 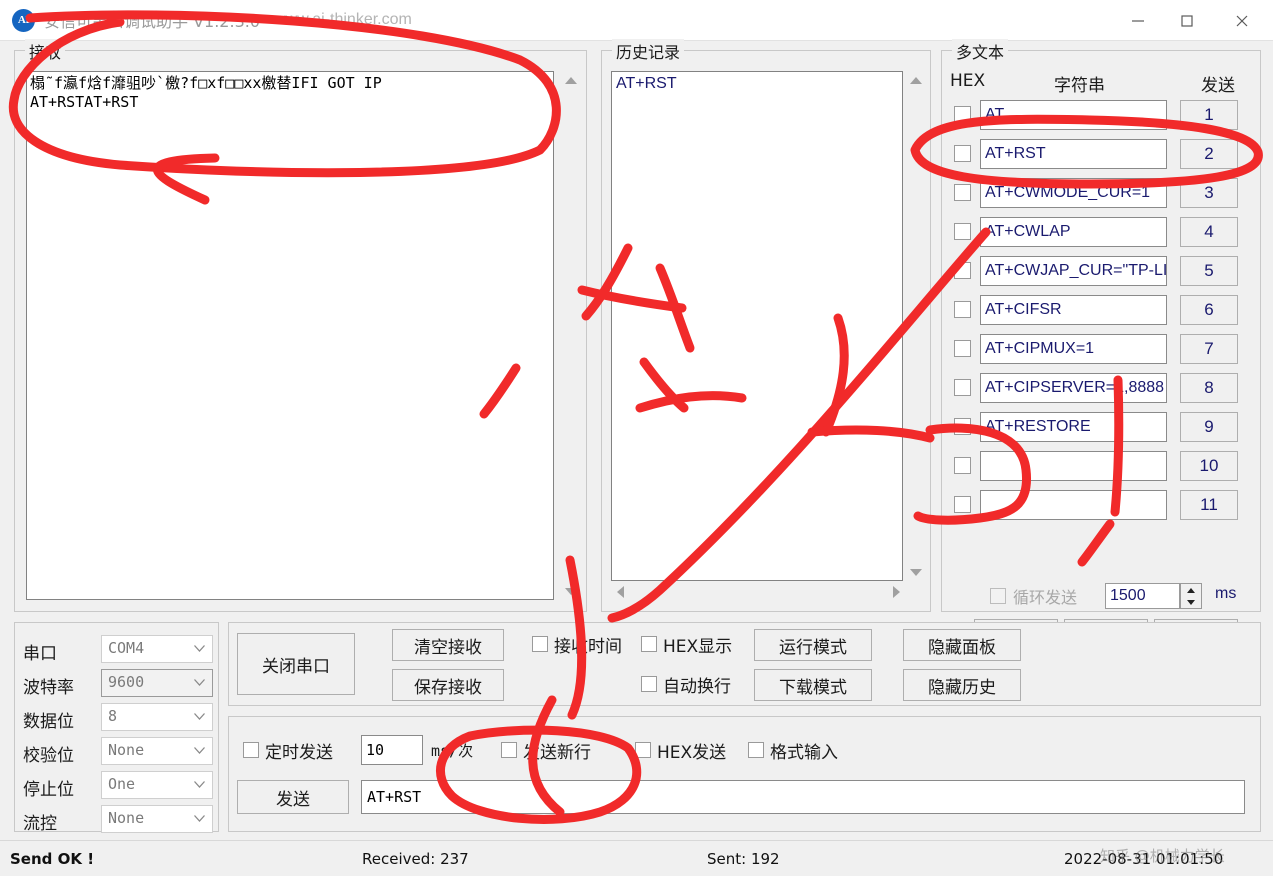 I want to click on close-icon, so click(x=1242, y=20).